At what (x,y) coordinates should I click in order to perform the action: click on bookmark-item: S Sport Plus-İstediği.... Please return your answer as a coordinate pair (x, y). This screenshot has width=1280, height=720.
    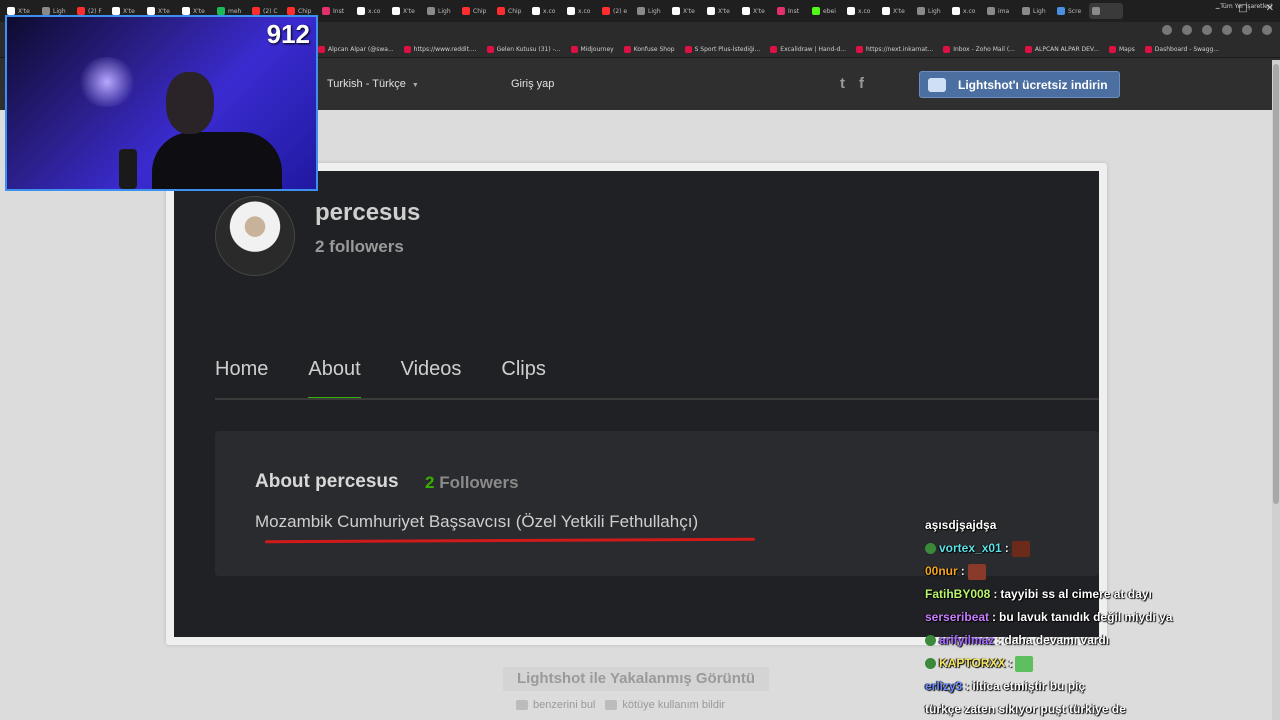
    Looking at the image, I should click on (722, 49).